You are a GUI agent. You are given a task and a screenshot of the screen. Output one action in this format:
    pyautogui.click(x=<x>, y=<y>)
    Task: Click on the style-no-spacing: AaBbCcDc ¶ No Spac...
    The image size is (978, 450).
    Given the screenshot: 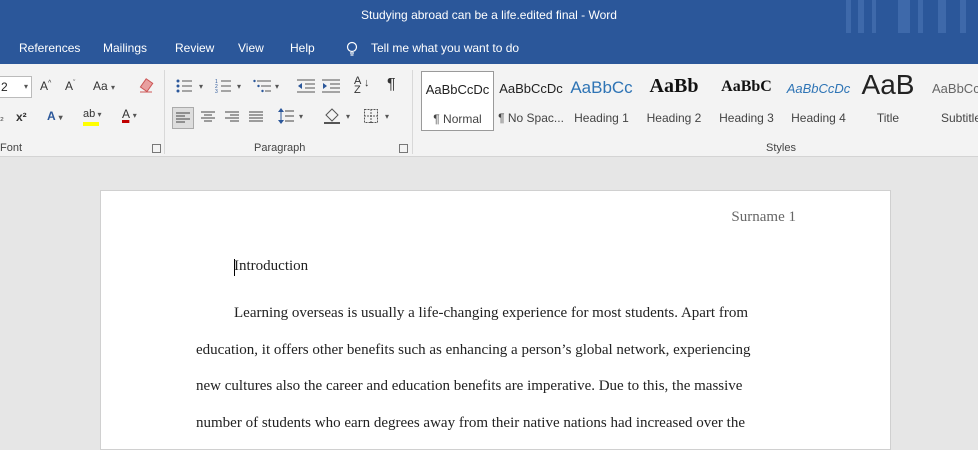 What is the action you would take?
    pyautogui.click(x=531, y=101)
    